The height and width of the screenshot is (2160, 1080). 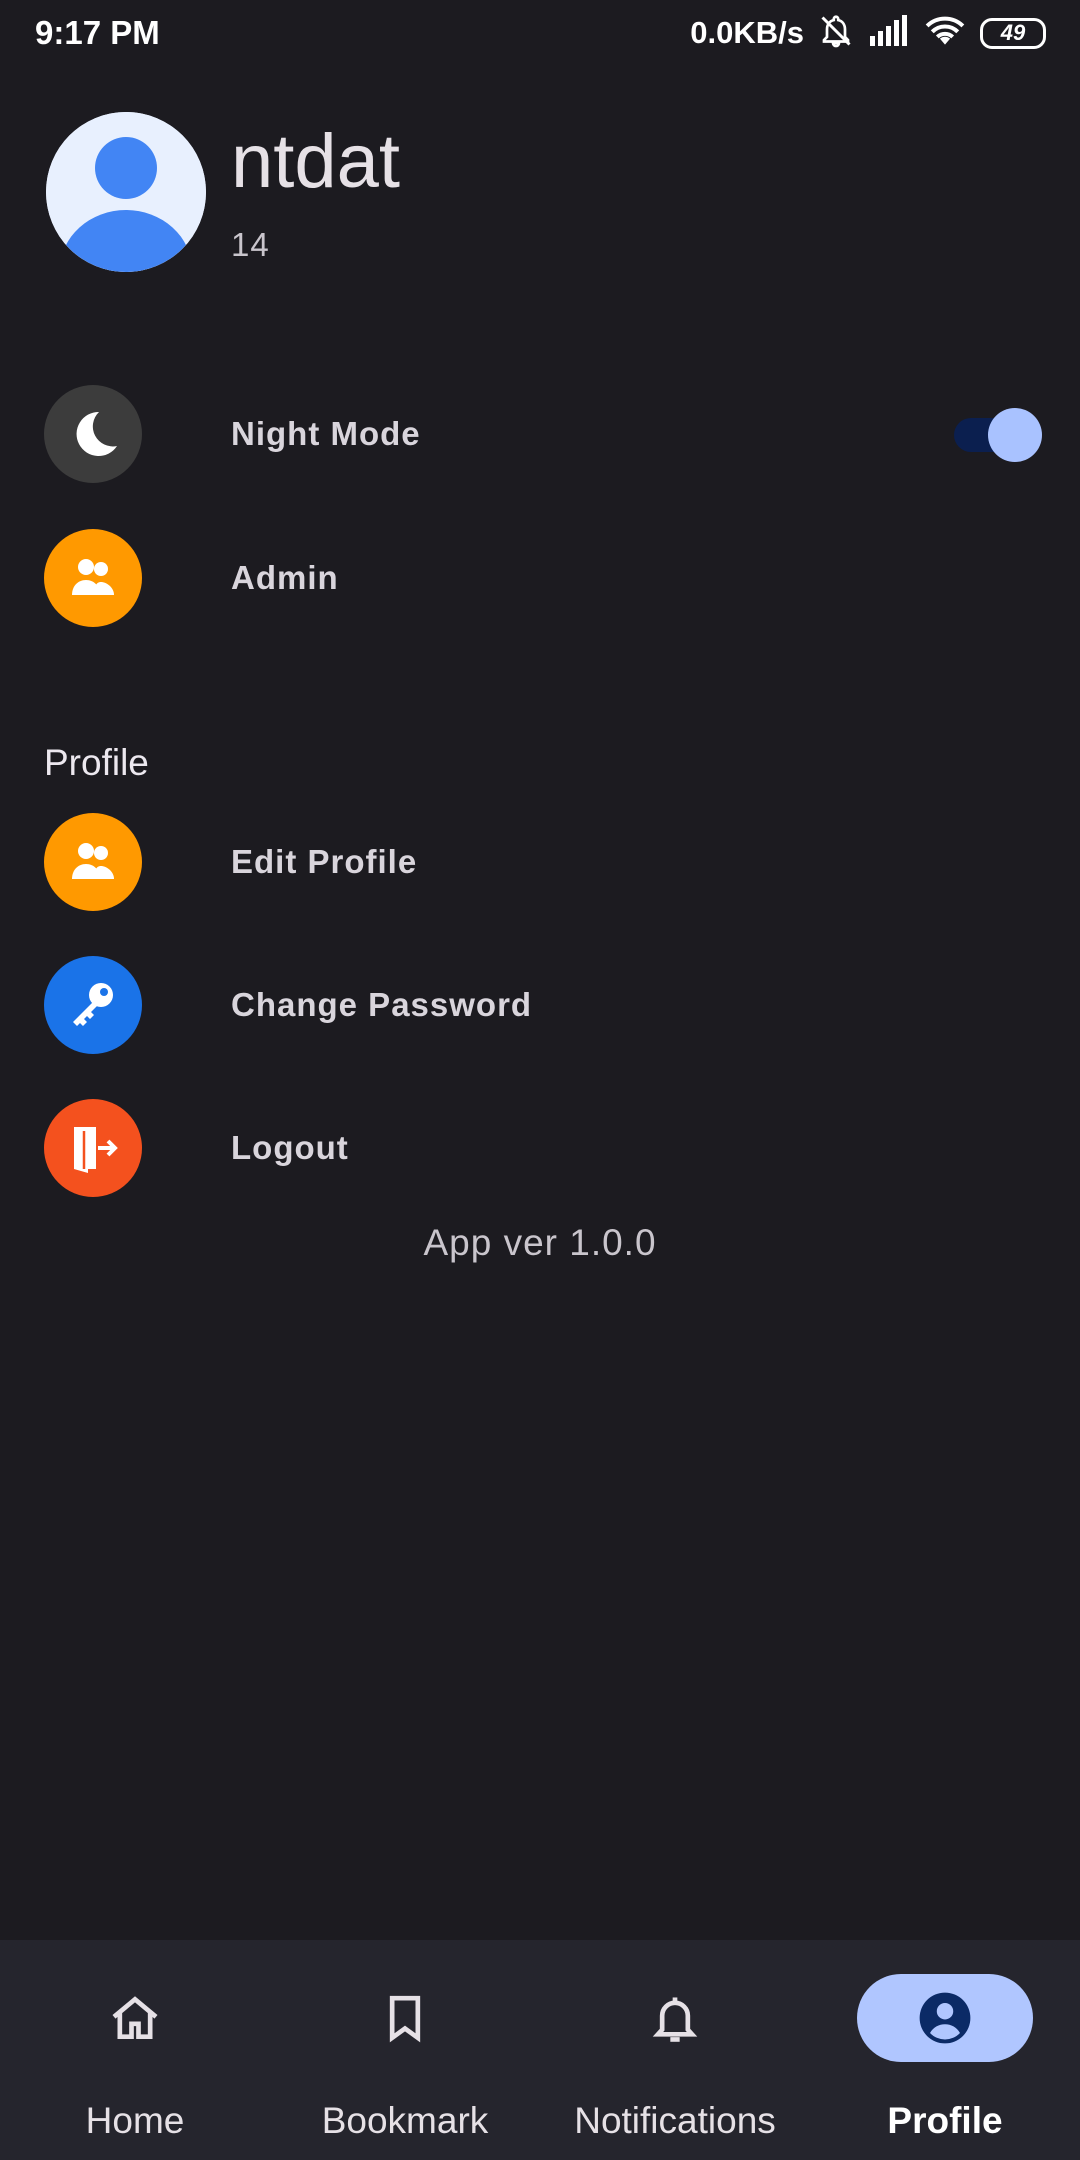 I want to click on status-bar: 9:17 PM 0.0KB/s 49, so click(x=540, y=33).